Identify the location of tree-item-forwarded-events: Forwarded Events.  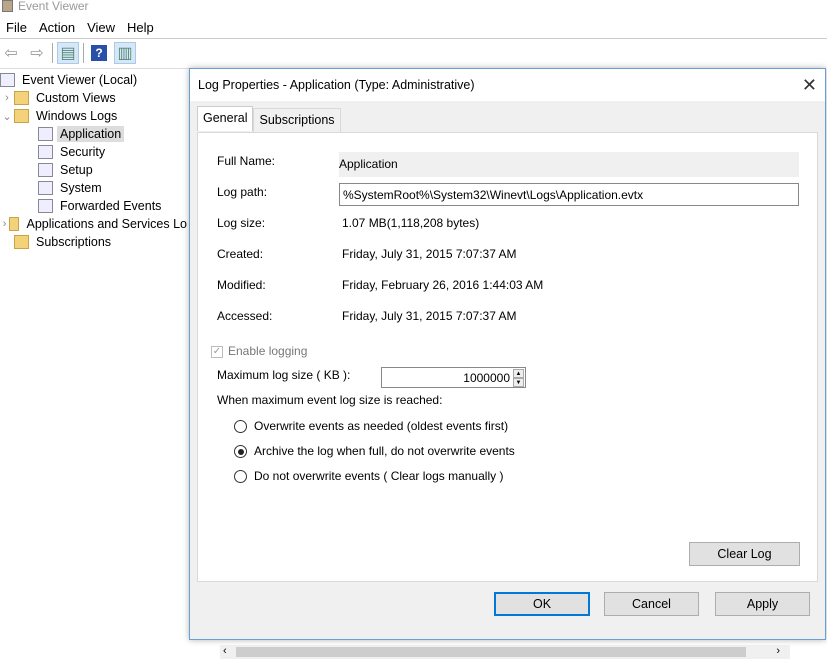
(95, 206).